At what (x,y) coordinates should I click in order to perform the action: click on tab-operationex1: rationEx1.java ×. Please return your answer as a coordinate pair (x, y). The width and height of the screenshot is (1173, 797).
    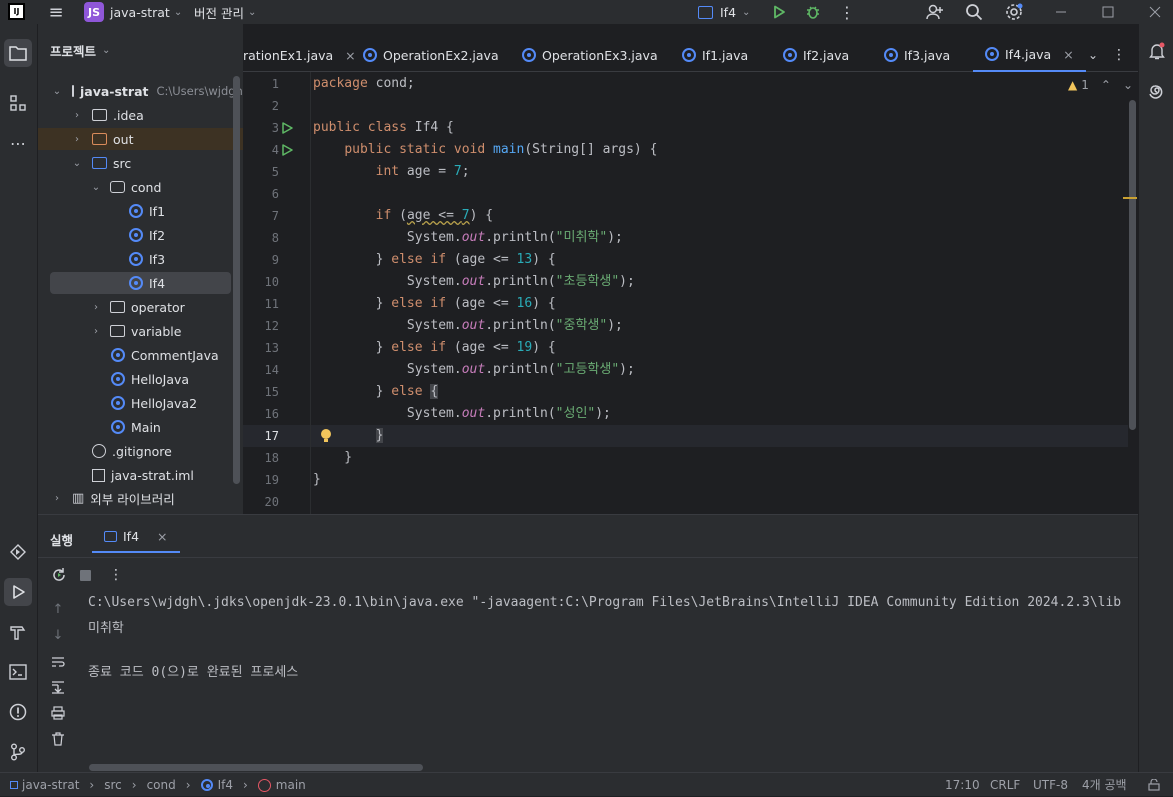
    Looking at the image, I should click on (299, 55).